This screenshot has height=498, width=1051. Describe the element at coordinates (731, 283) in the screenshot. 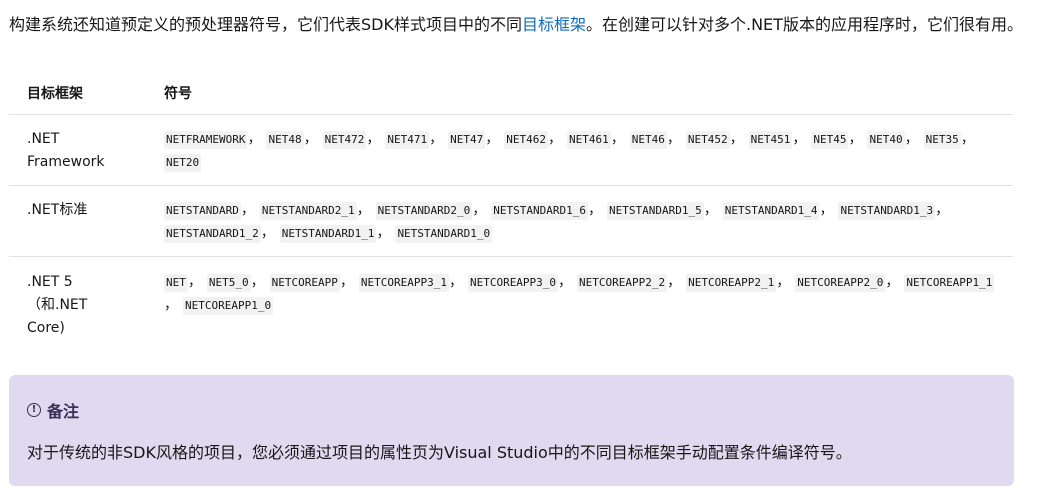

I see `symbol-code: NETCOREAPP2_1` at that location.